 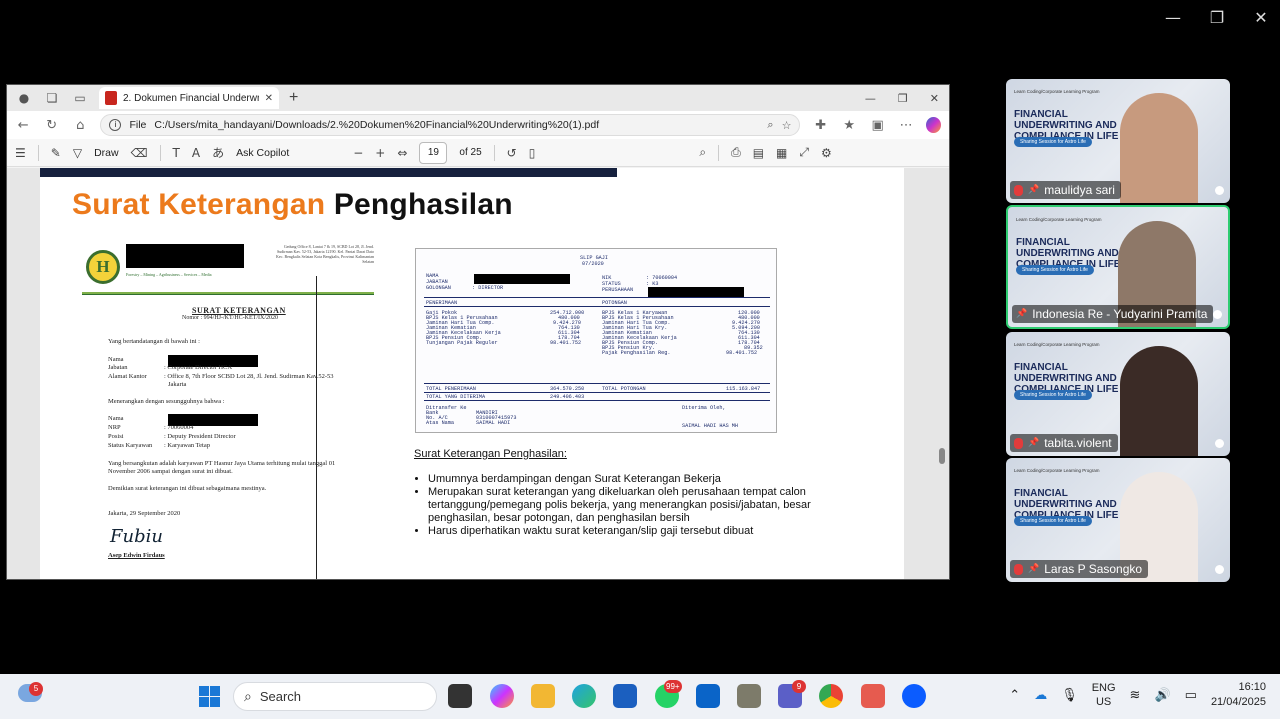 What do you see at coordinates (934, 125) in the screenshot?
I see `copilot-icon` at bounding box center [934, 125].